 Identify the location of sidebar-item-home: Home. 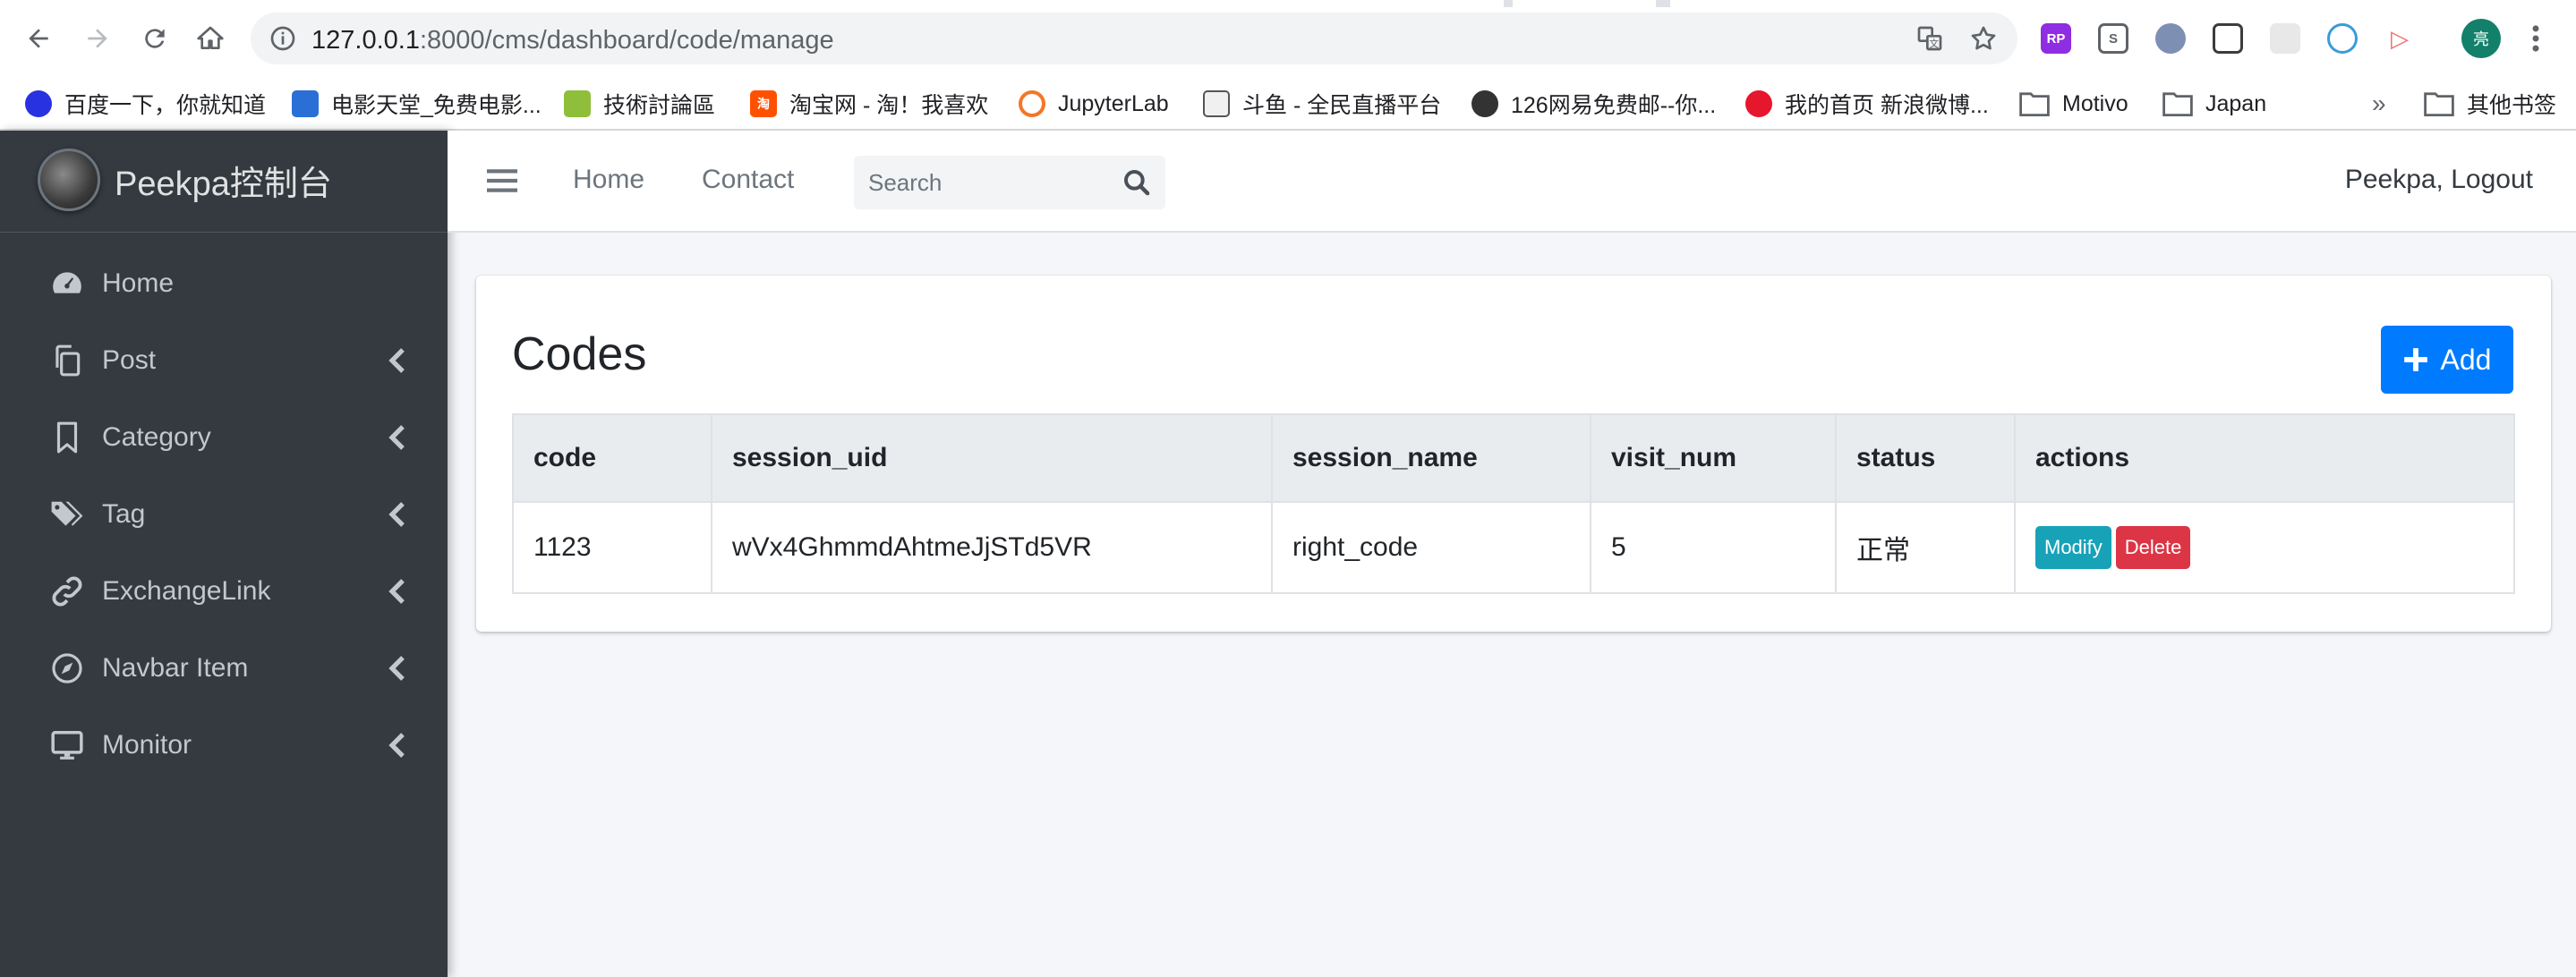
(224, 284).